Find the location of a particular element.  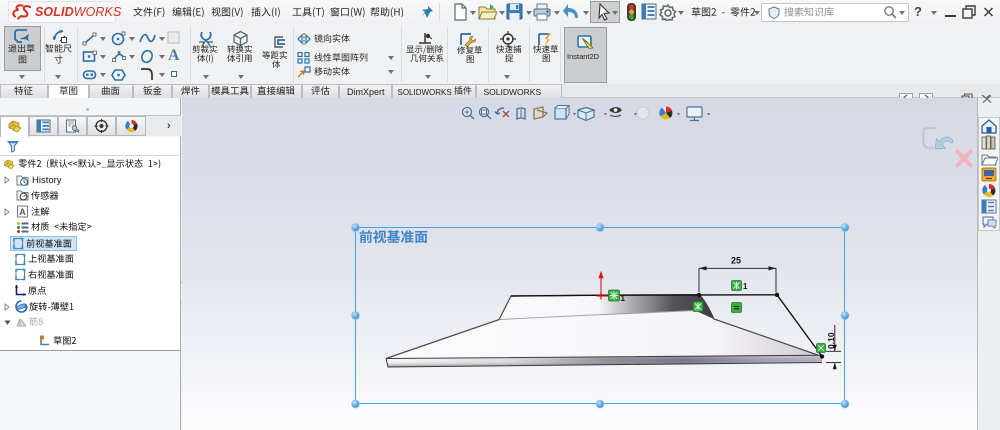

svg-text: 0.10 is located at coordinates (831, 340).